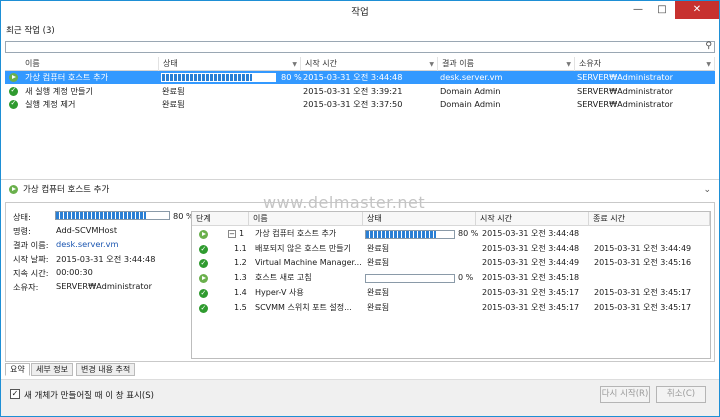  I want to click on step-number: 1.2, so click(240, 263).